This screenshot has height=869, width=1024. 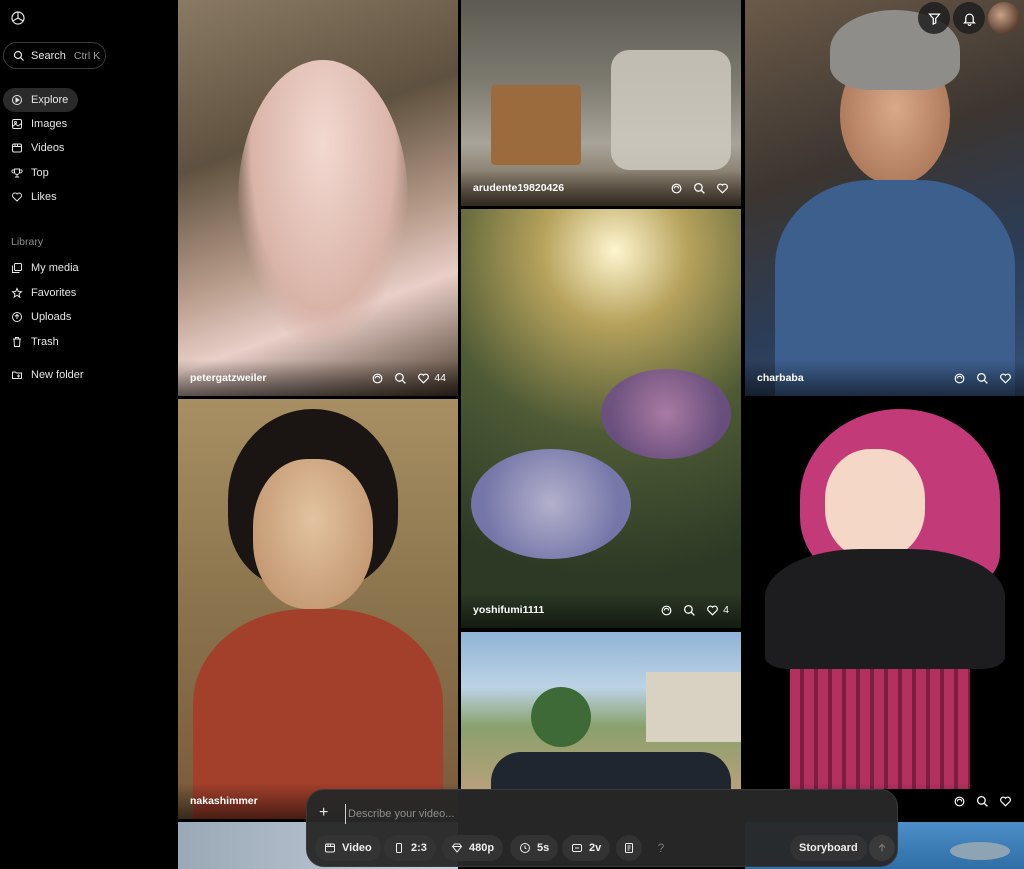 I want to click on image-icon, so click(x=17, y=124).